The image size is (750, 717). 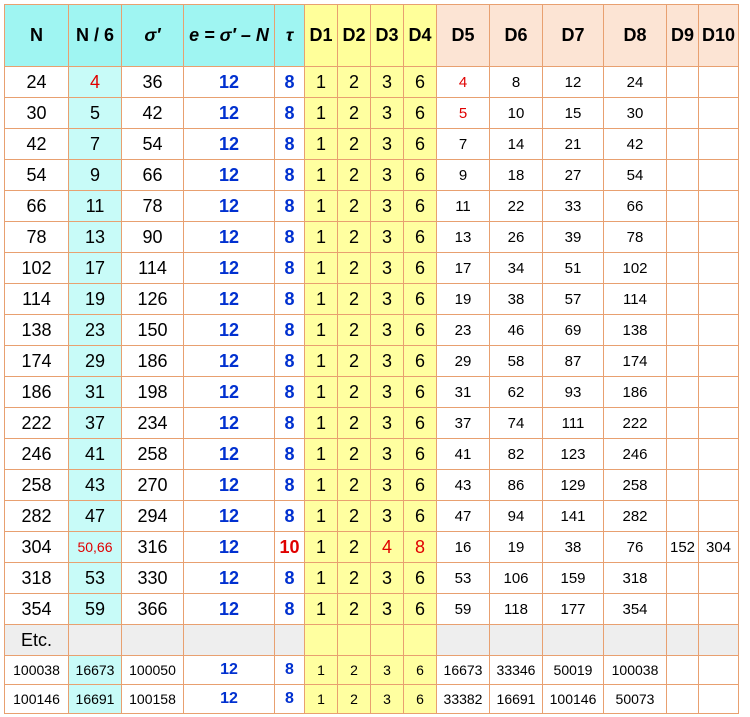 I want to click on cell-d8: 114, so click(x=635, y=299).